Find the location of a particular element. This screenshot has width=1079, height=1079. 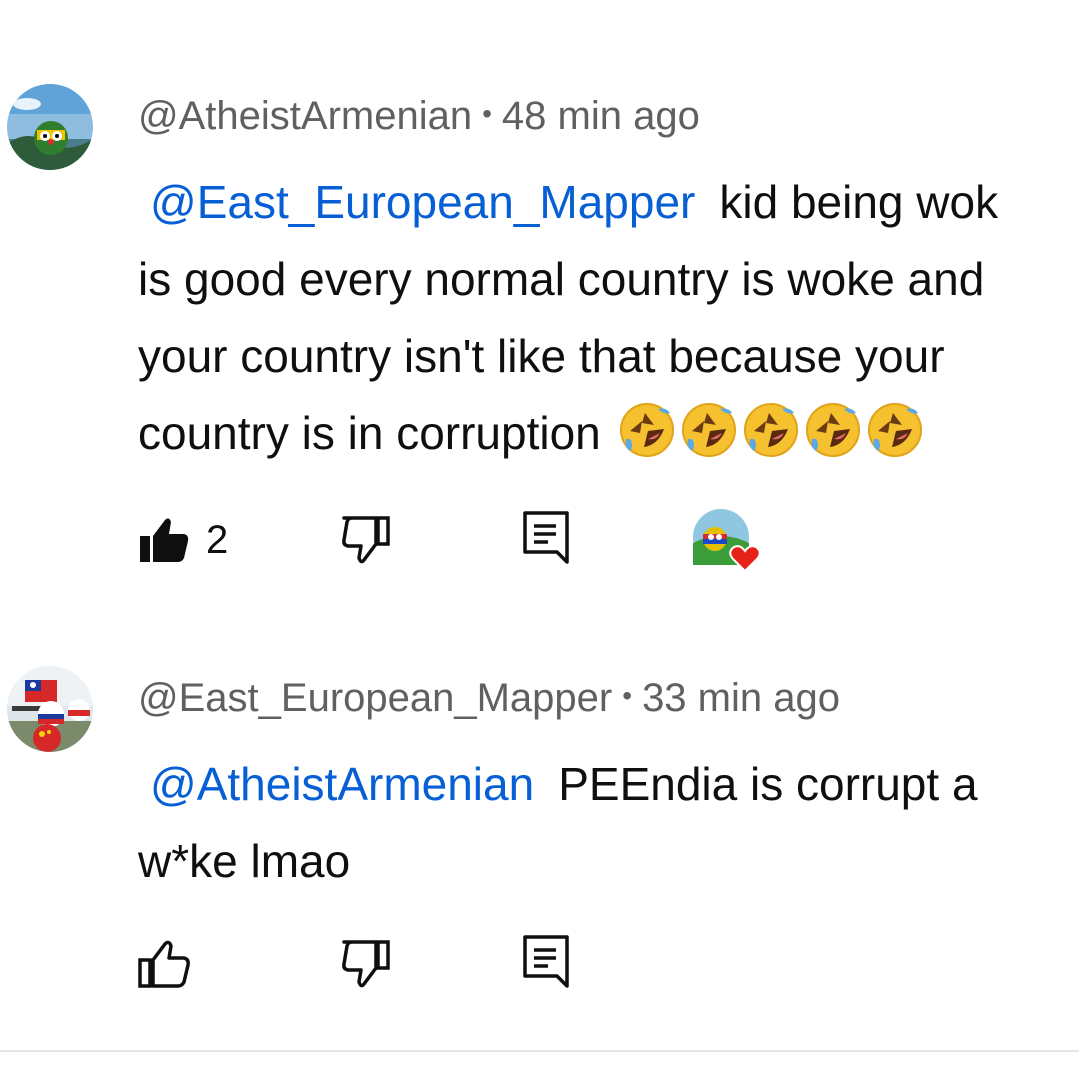

comment-line: is good every normal country is woke and is located at coordinates (561, 279).